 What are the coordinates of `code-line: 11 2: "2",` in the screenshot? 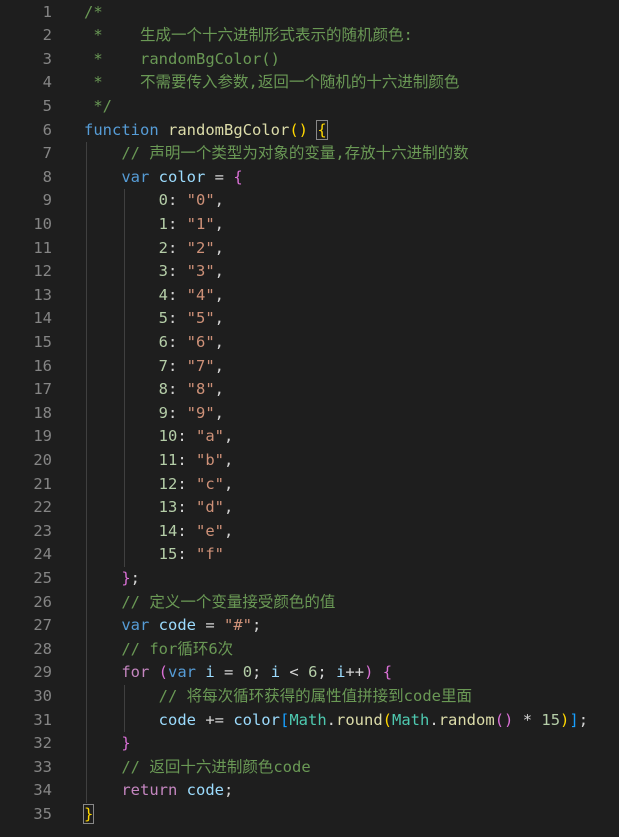 It's located at (309, 249).